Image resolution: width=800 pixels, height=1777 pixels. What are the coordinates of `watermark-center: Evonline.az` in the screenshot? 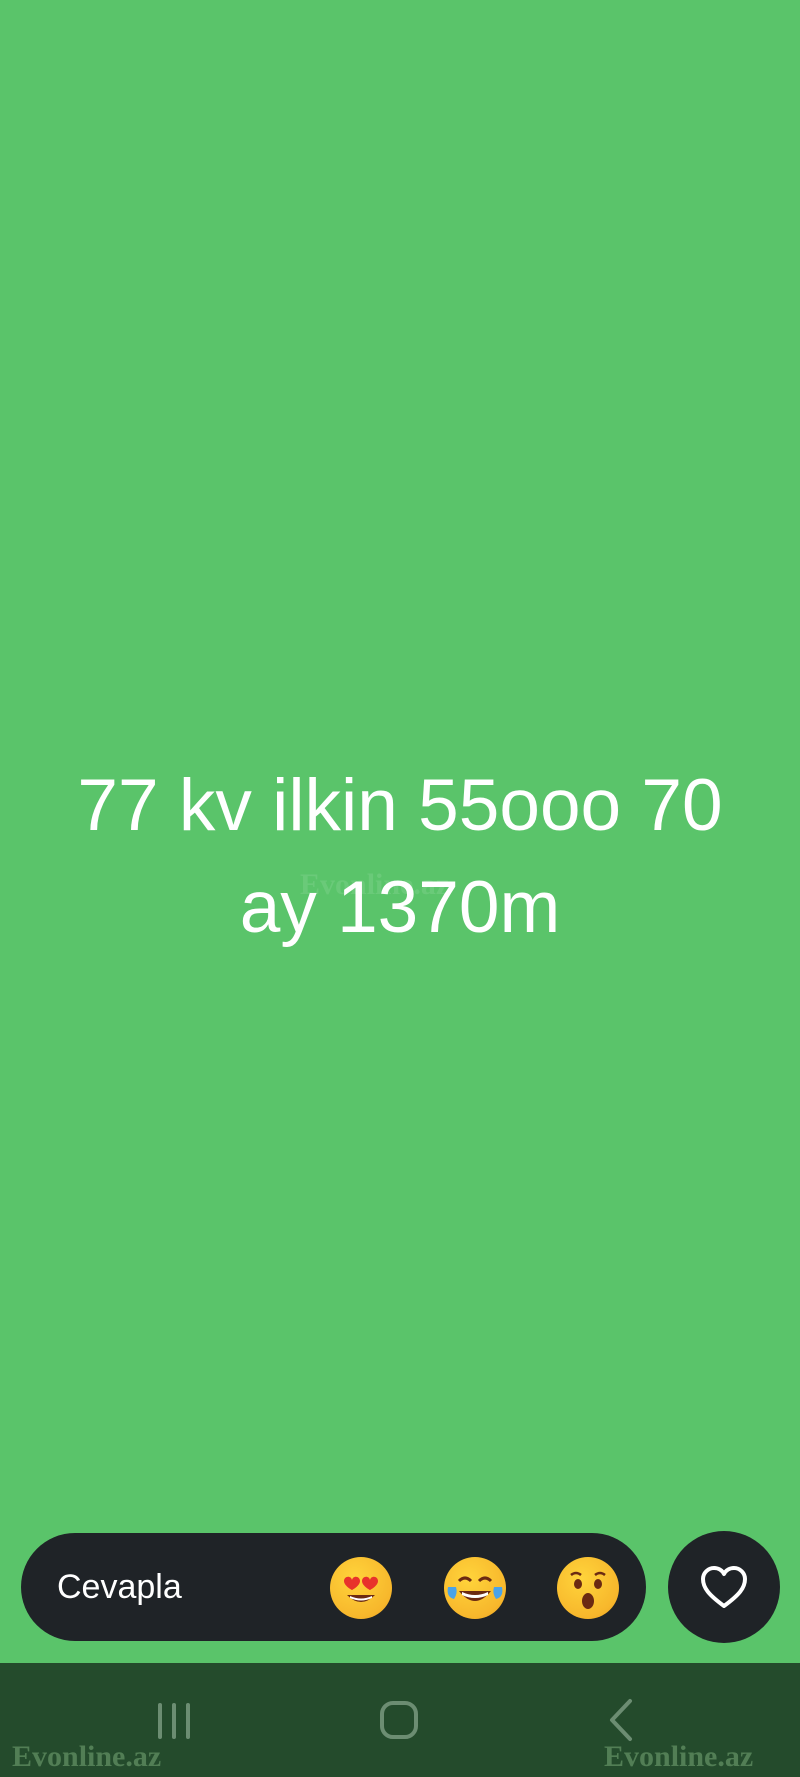 It's located at (375, 884).